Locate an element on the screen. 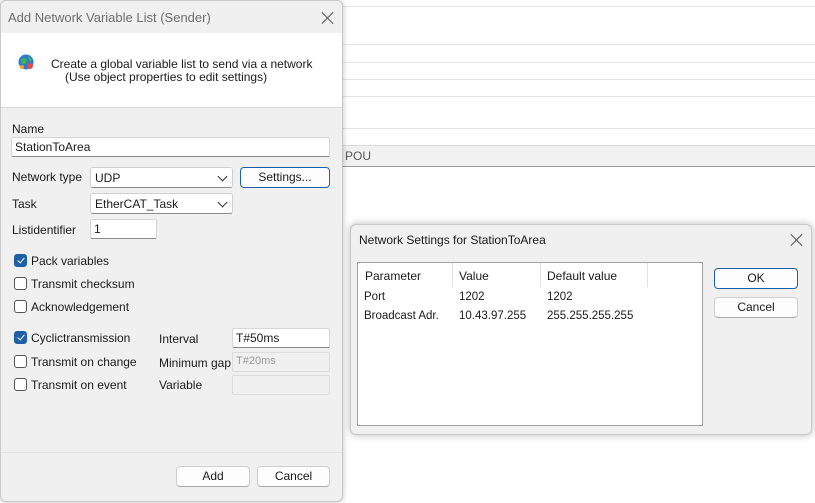 This screenshot has width=815, height=503. table-cell-parameter: Port is located at coordinates (374, 297).